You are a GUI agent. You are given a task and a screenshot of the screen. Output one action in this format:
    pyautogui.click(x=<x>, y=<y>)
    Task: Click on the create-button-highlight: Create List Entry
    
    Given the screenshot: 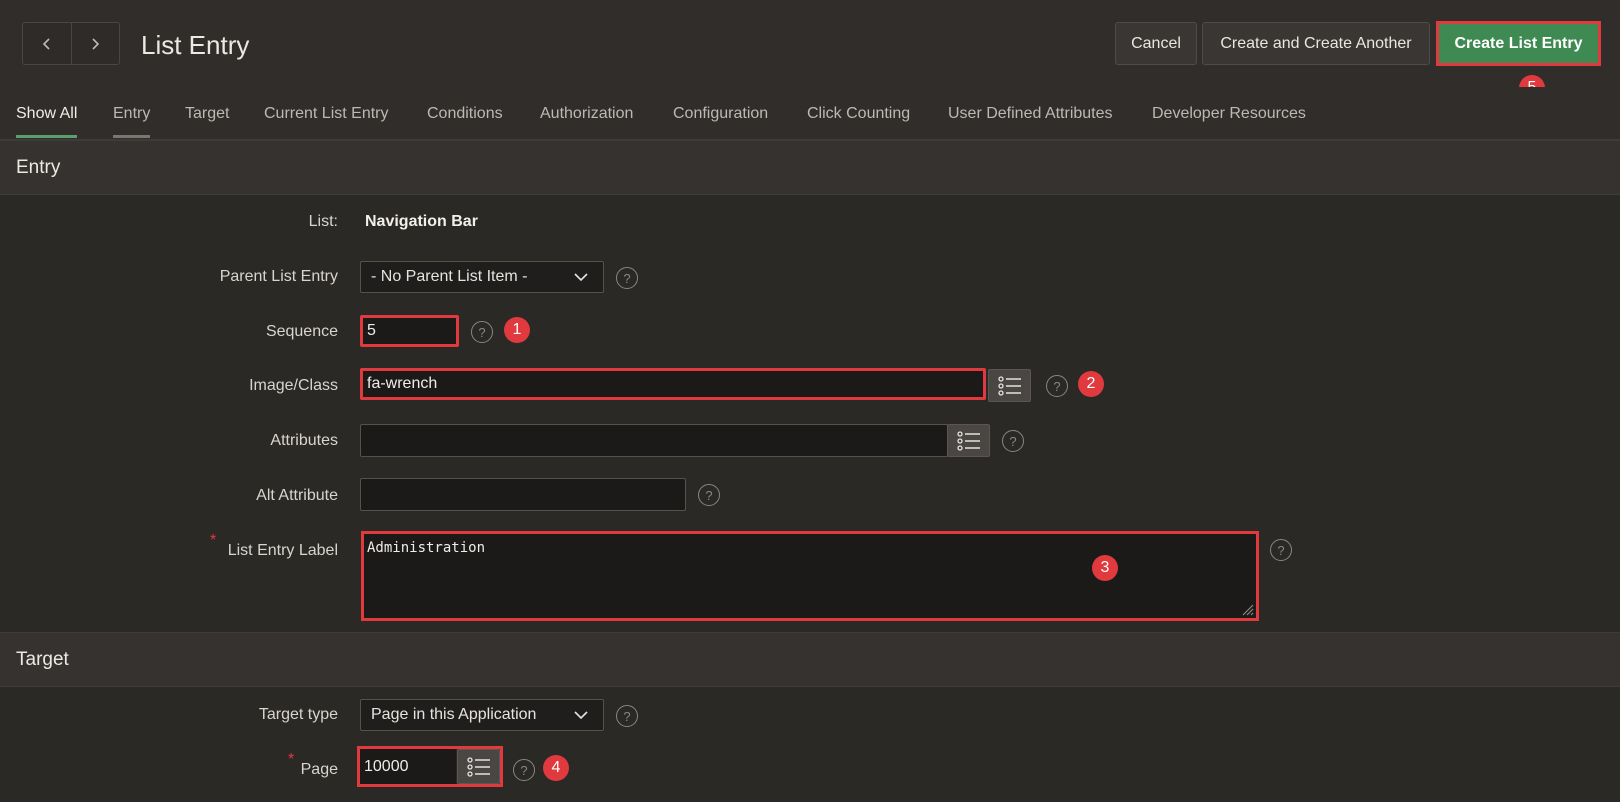 What is the action you would take?
    pyautogui.click(x=1518, y=43)
    